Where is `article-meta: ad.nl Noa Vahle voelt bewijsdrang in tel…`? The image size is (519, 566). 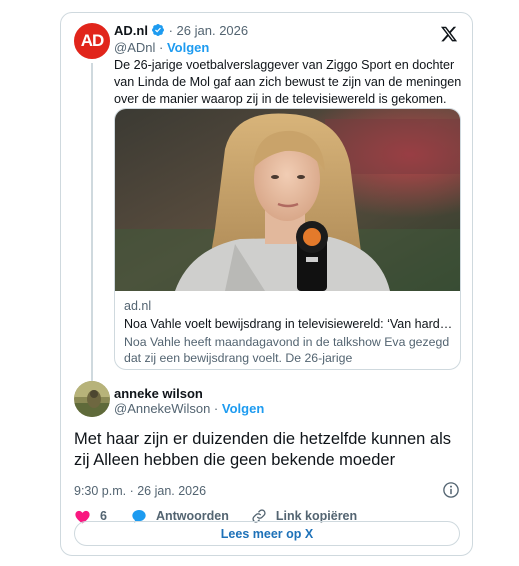 article-meta: ad.nl Noa Vahle voelt bewijsdrang in tel… is located at coordinates (289, 333).